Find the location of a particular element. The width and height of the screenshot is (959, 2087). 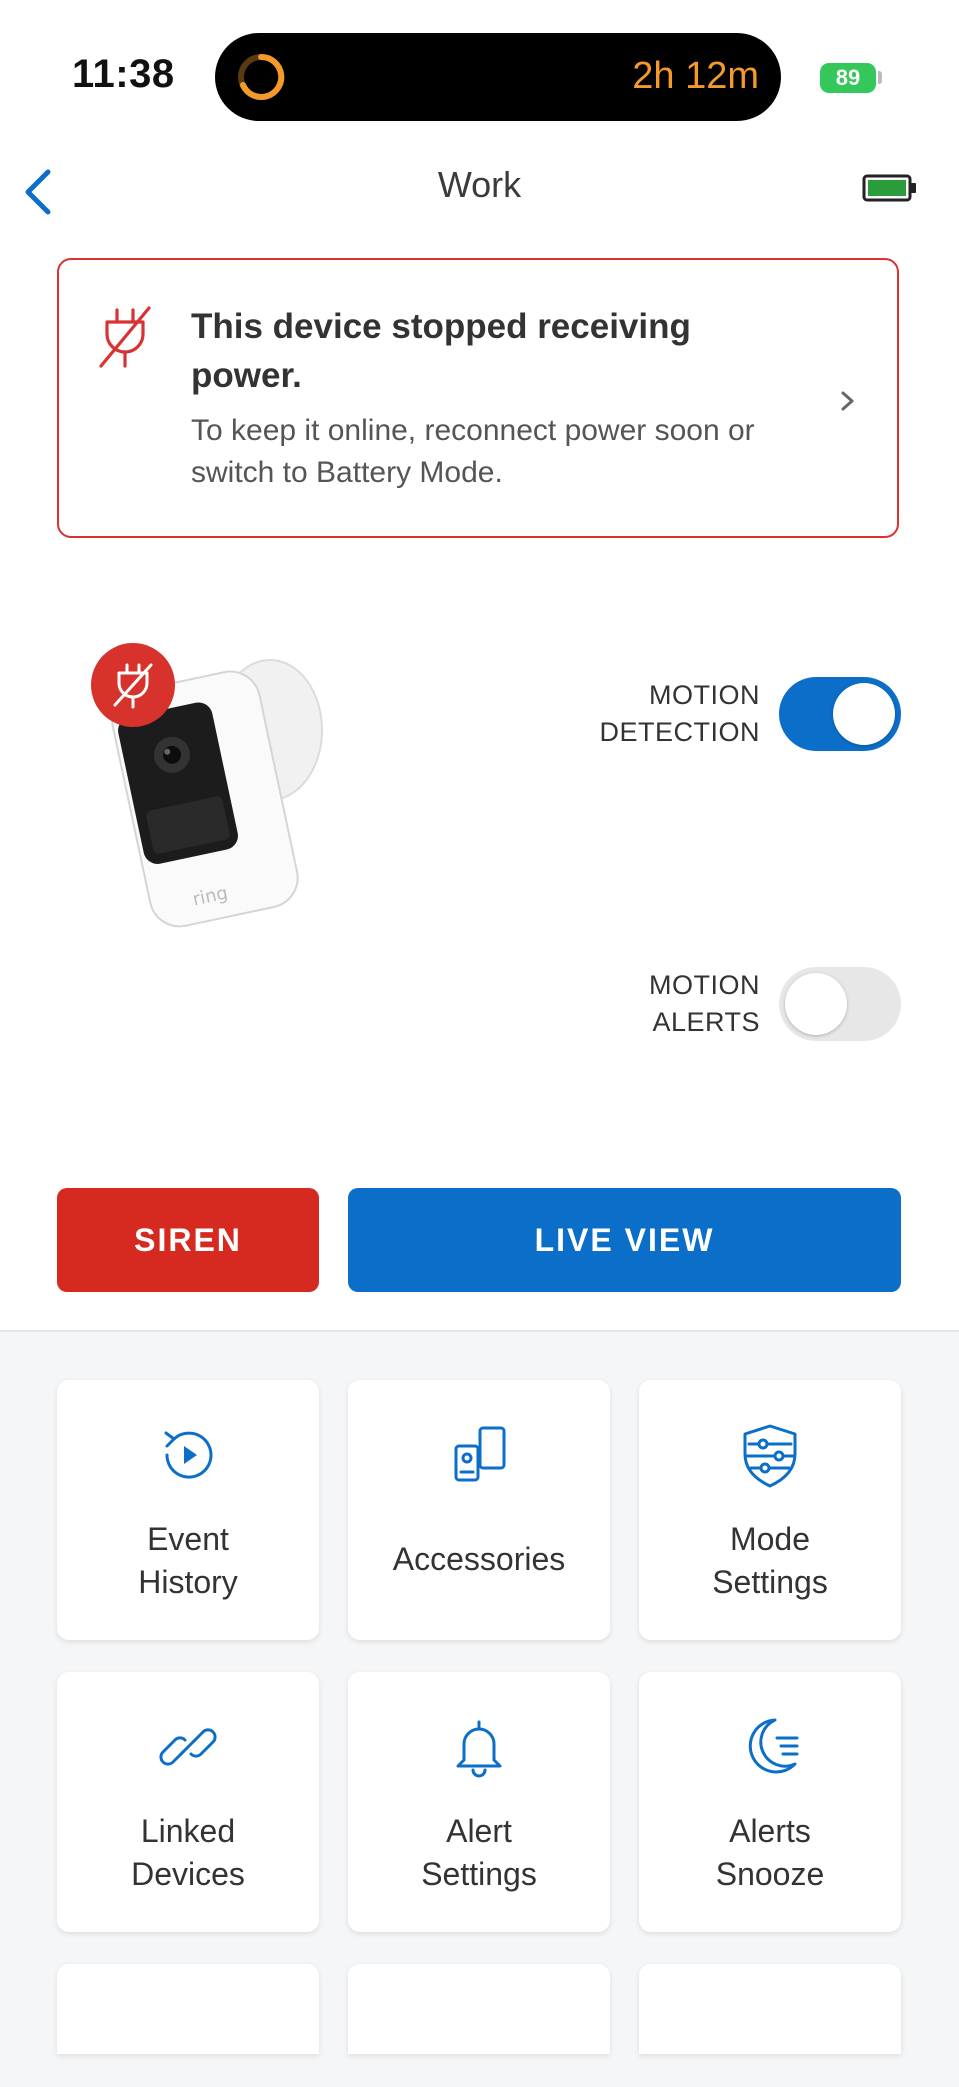

snooze-moon-icon is located at coordinates (773, 1746).